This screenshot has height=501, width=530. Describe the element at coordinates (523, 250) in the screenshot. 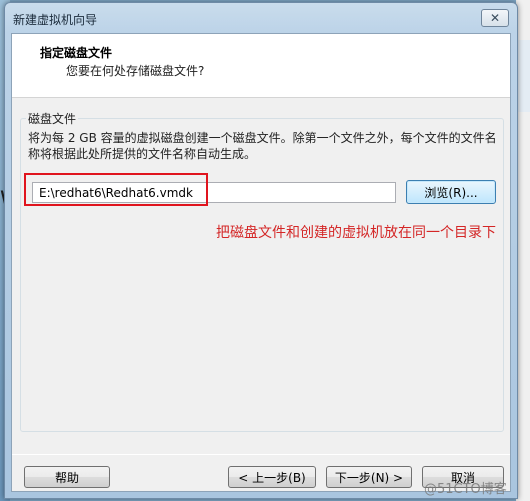

I see `background-window-right` at that location.